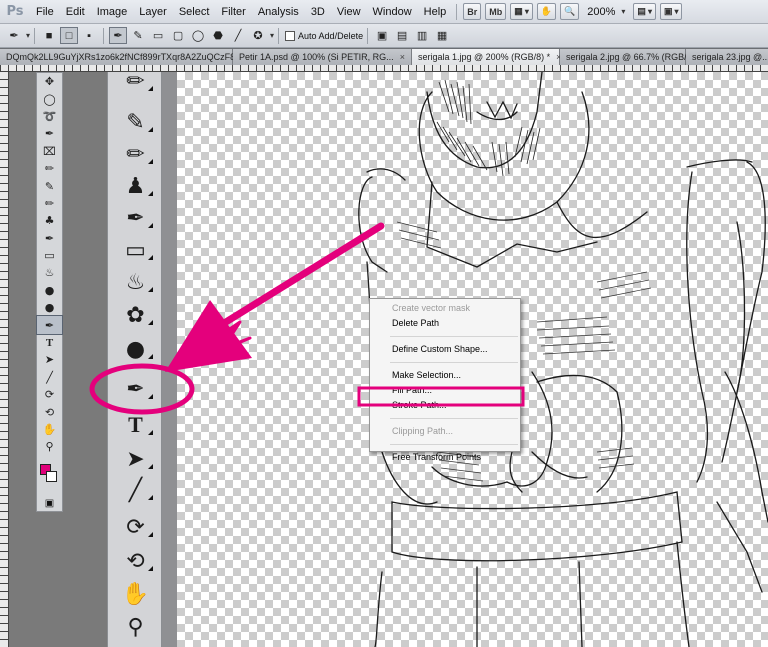 The height and width of the screenshot is (647, 768). I want to click on tab-document: Petir 1A.psd @ 100% (Si PETIR, RG... ×, so click(322, 57).